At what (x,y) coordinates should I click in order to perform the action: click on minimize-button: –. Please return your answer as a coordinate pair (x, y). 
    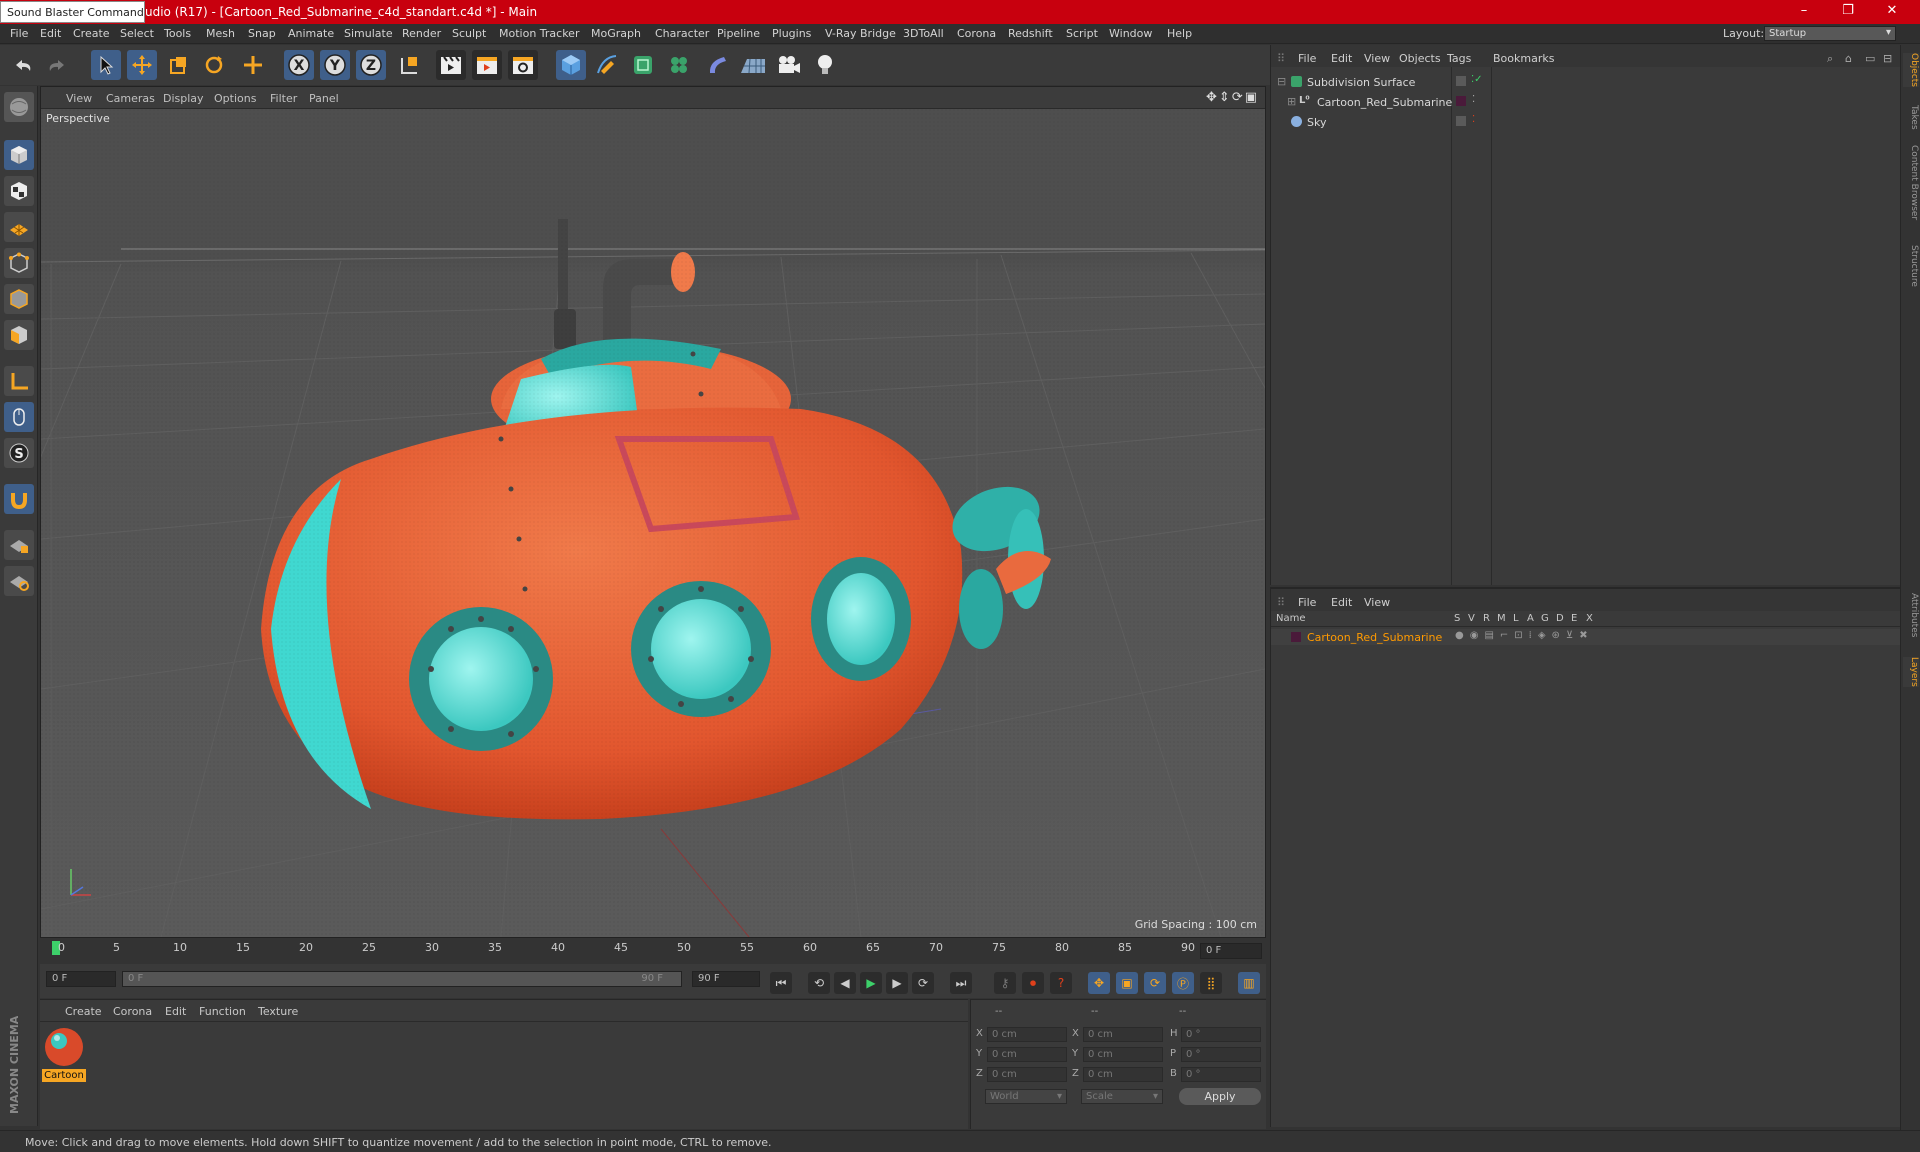
    Looking at the image, I should click on (1804, 12).